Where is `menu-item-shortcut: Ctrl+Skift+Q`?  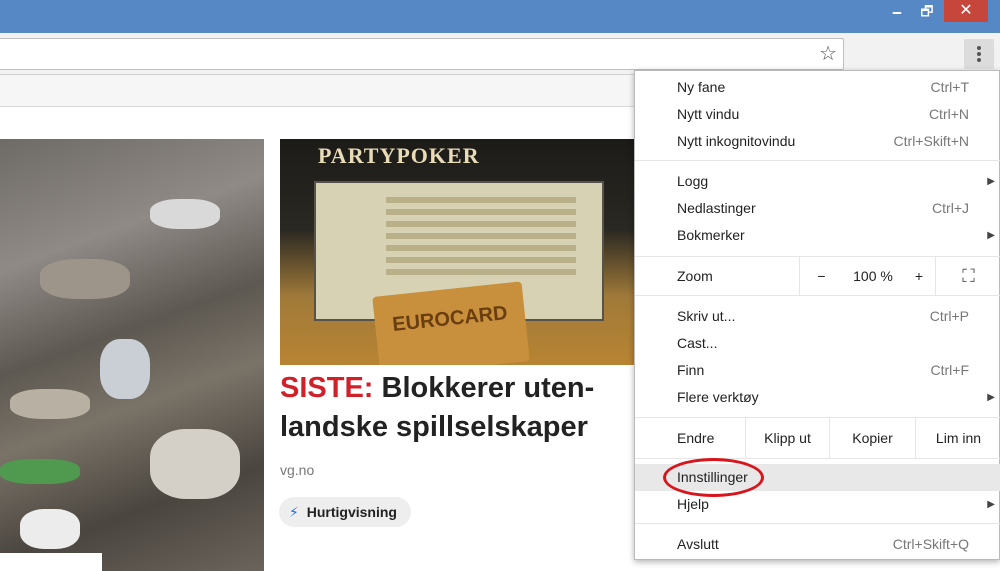 menu-item-shortcut: Ctrl+Skift+Q is located at coordinates (930, 544).